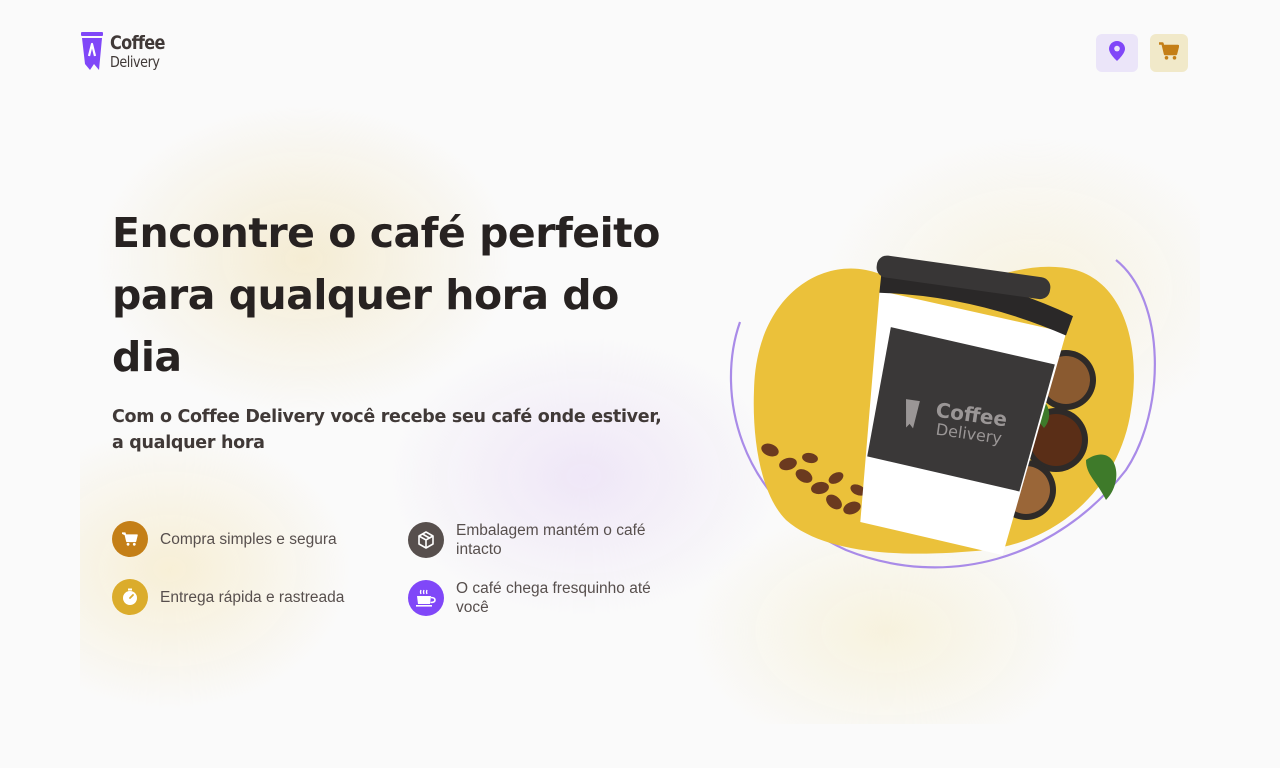 The width and height of the screenshot is (1280, 768). Describe the element at coordinates (553, 598) in the screenshot. I see `feature-label: O café chega fresquinho até você` at that location.